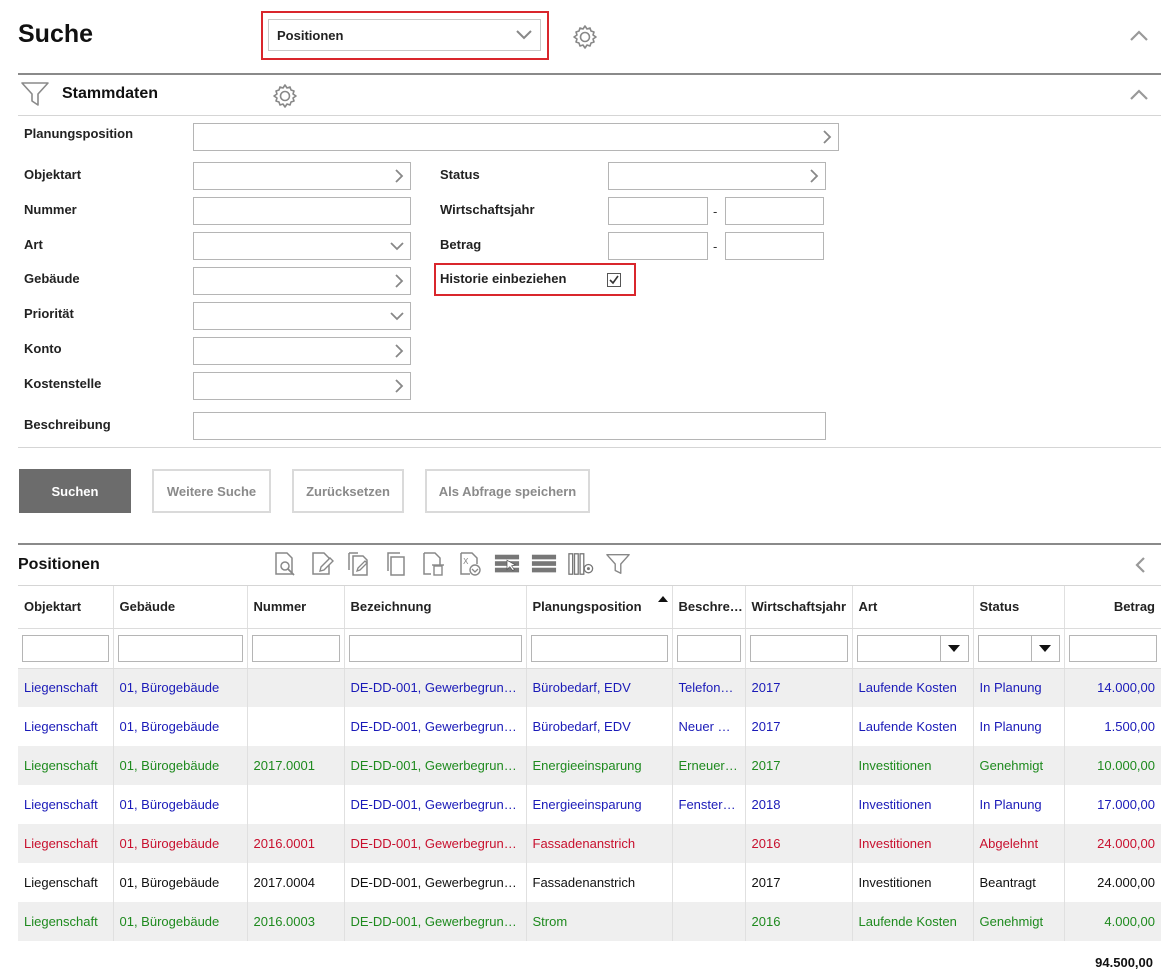  Describe the element at coordinates (589, 447) in the screenshot. I see `form-divider` at that location.